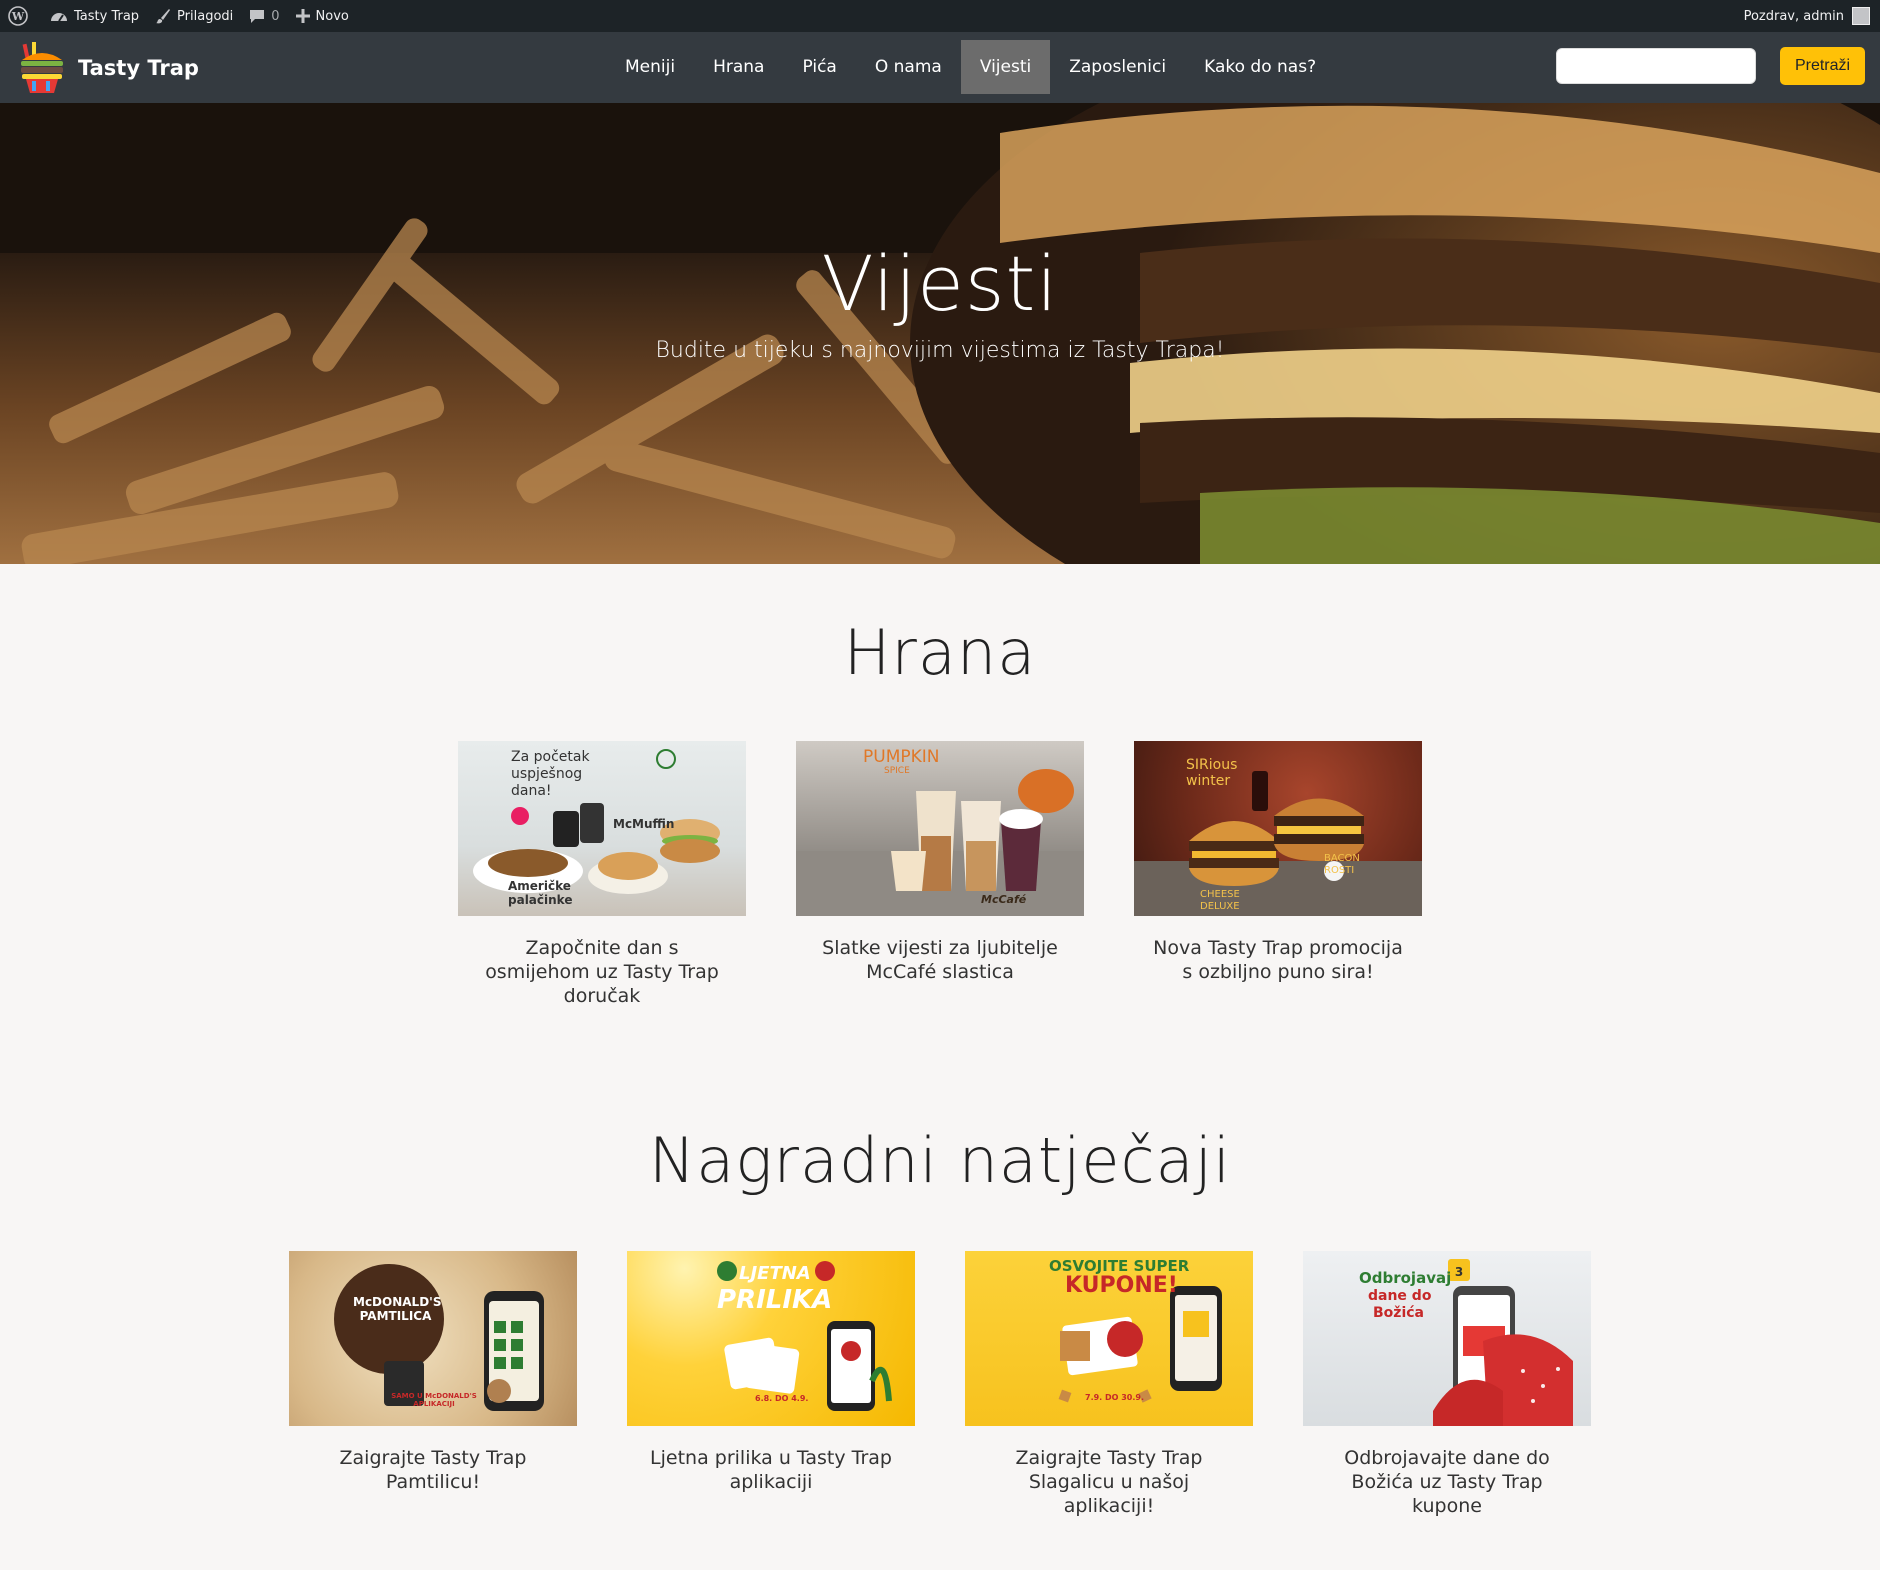 This screenshot has width=1880, height=1570. I want to click on search-button: Pretraži, so click(1822, 66).